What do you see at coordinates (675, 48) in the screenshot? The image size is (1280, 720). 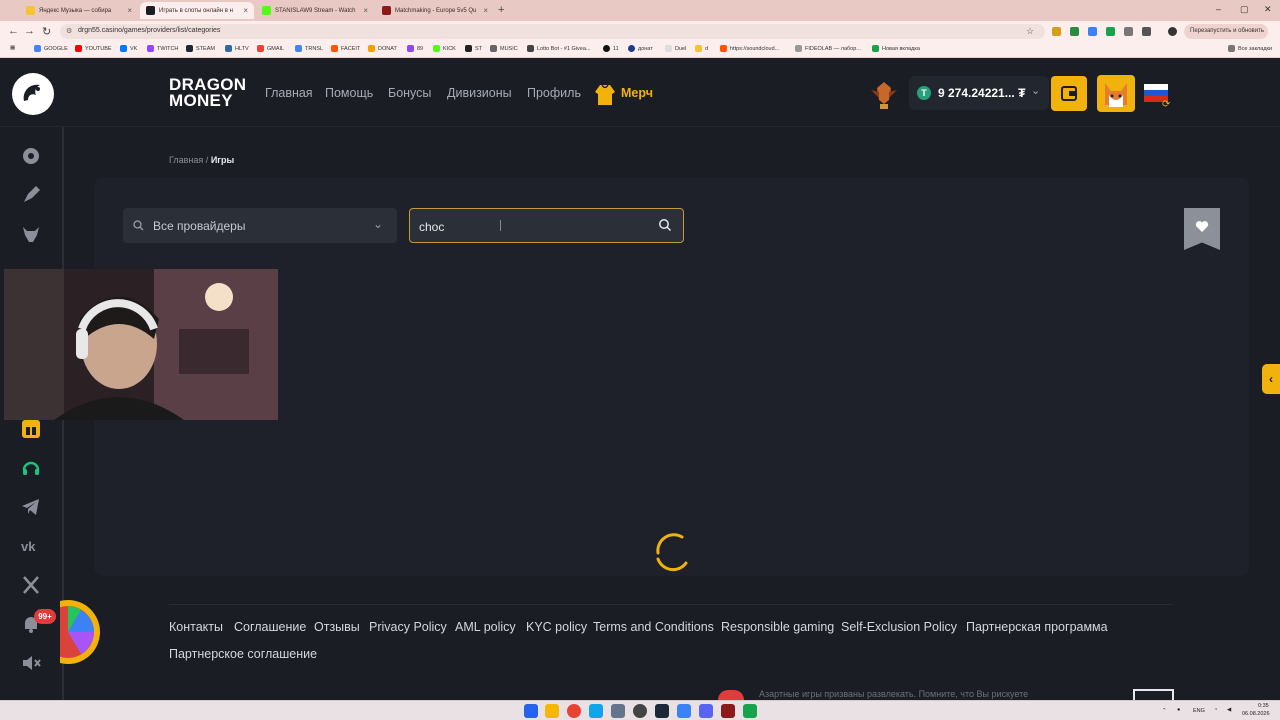 I see `bookmark-duel: Duel` at bounding box center [675, 48].